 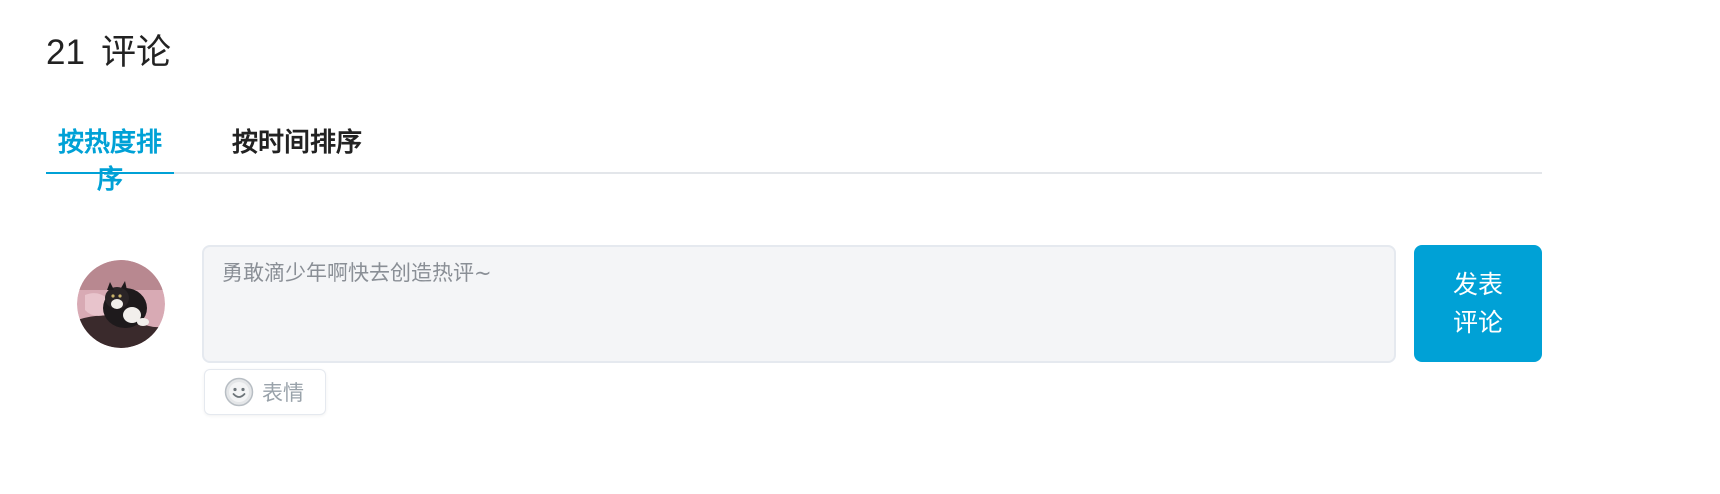 What do you see at coordinates (794, 153) in the screenshot?
I see `sort-tabs: 按热度排序 按时间排序` at bounding box center [794, 153].